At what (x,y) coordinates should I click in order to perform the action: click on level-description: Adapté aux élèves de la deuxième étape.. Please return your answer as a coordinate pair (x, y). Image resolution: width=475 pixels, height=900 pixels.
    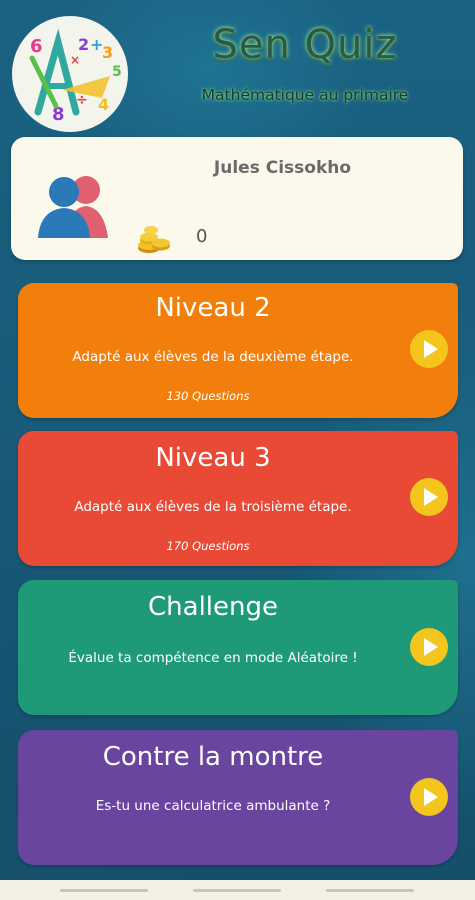
    Looking at the image, I should click on (213, 357).